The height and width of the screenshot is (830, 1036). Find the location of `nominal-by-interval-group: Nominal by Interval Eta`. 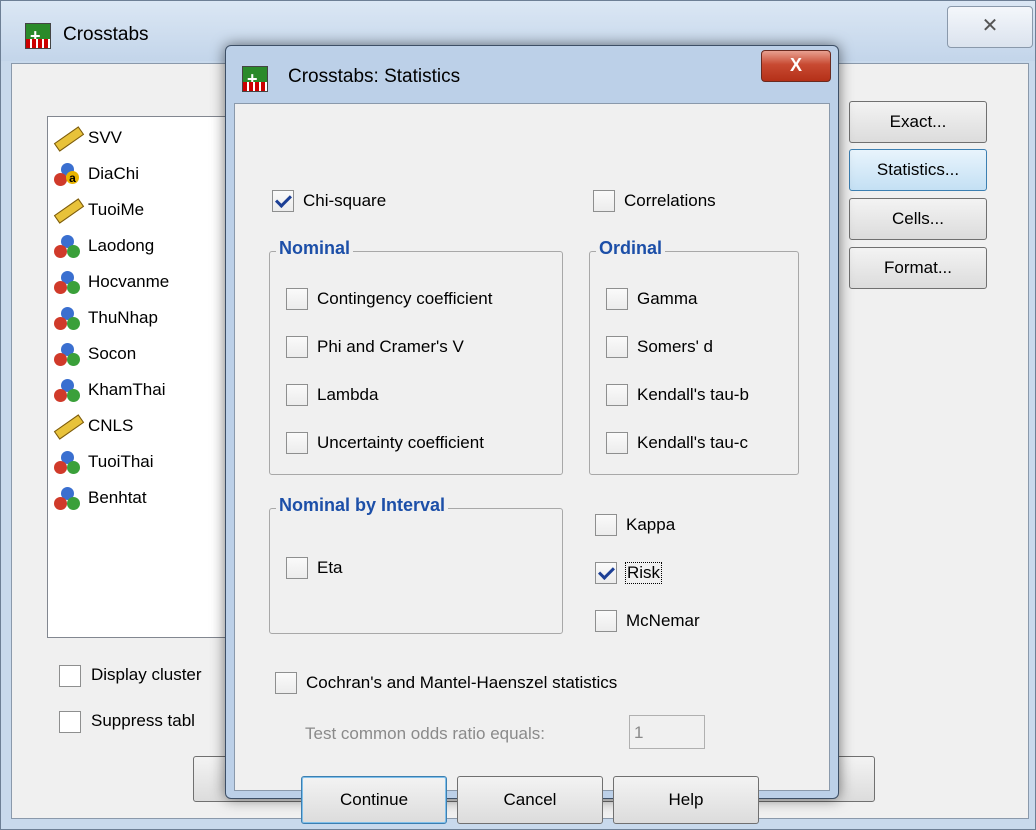

nominal-by-interval-group: Nominal by Interval Eta is located at coordinates (416, 564).